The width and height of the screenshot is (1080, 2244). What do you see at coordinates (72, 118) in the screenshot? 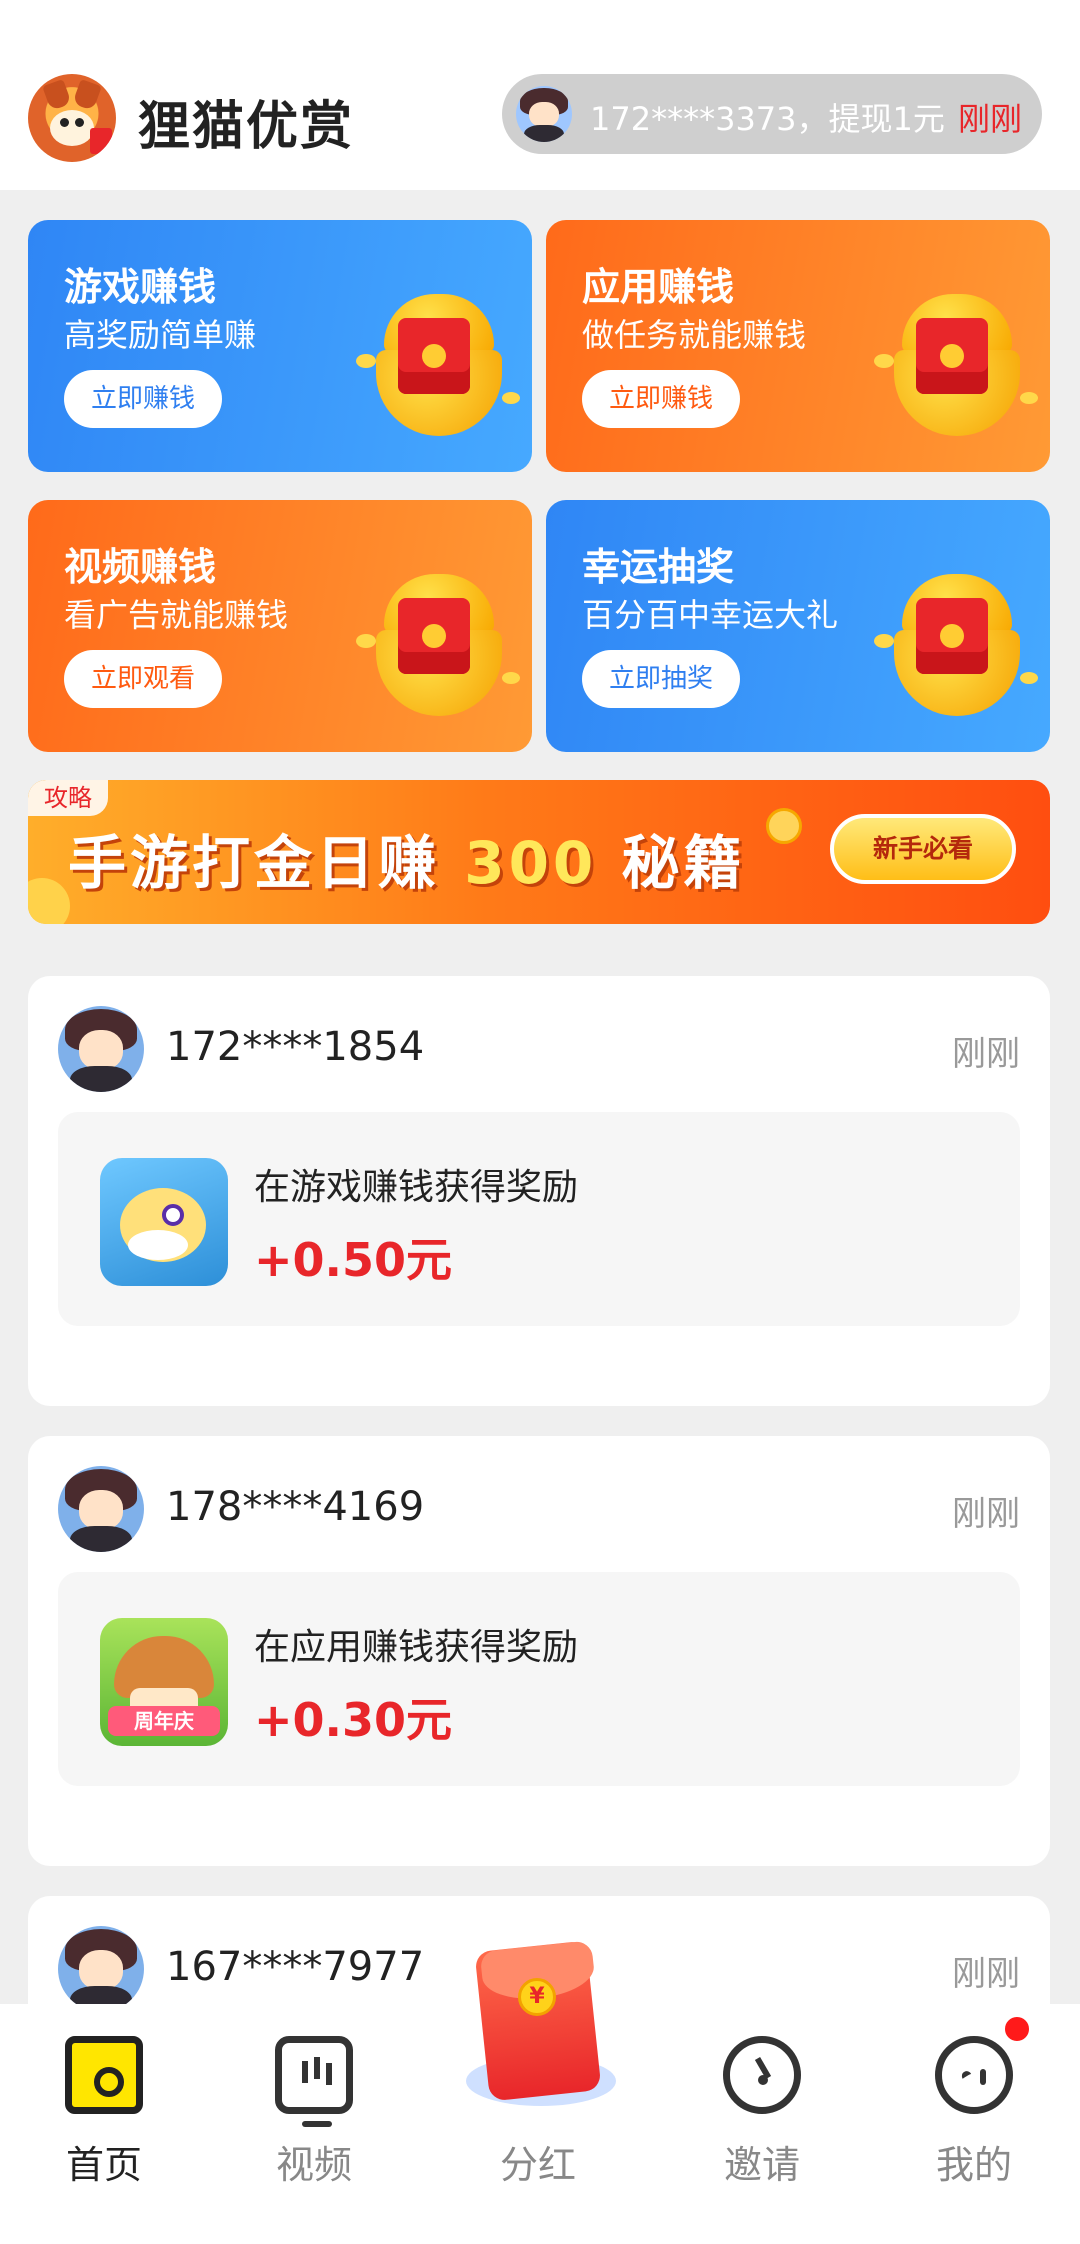
I see `app-logo` at bounding box center [72, 118].